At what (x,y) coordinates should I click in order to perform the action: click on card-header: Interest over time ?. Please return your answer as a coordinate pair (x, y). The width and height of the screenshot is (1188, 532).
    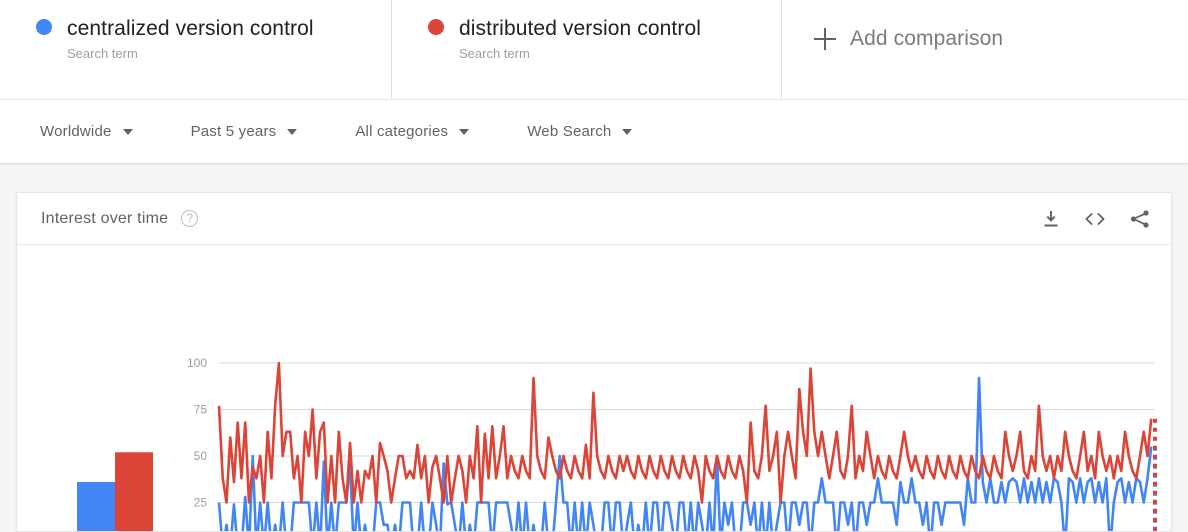
    Looking at the image, I should click on (594, 219).